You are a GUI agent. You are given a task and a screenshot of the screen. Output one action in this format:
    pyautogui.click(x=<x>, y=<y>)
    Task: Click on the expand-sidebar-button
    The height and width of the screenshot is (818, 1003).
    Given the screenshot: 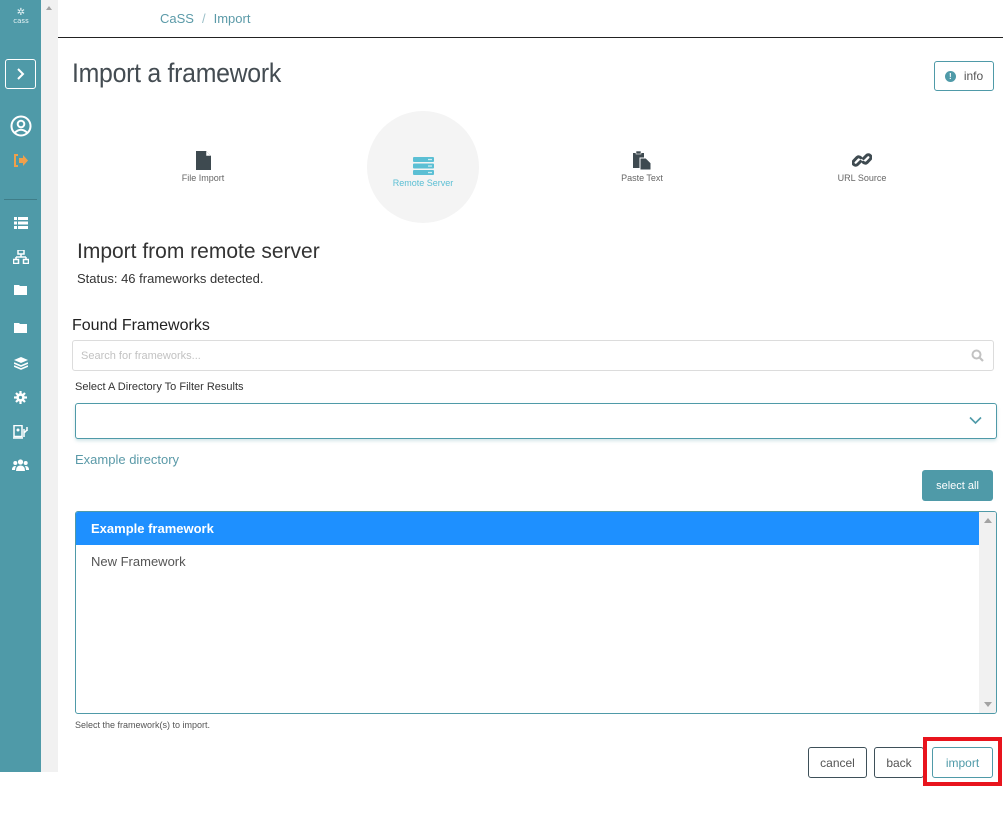 What is the action you would take?
    pyautogui.click(x=20, y=74)
    